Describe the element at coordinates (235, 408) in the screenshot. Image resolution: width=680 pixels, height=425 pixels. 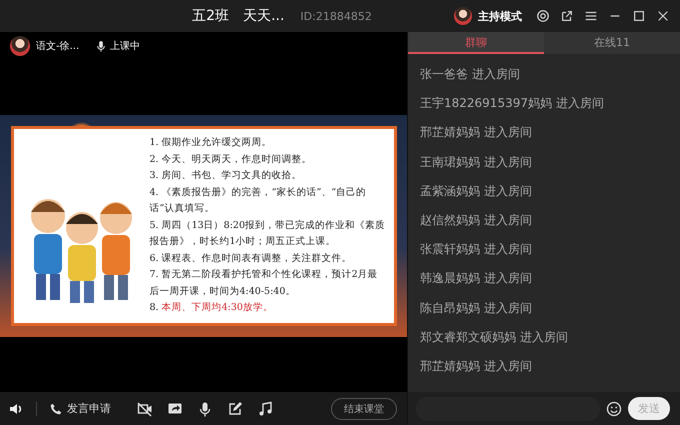
I see `edit-icon` at that location.